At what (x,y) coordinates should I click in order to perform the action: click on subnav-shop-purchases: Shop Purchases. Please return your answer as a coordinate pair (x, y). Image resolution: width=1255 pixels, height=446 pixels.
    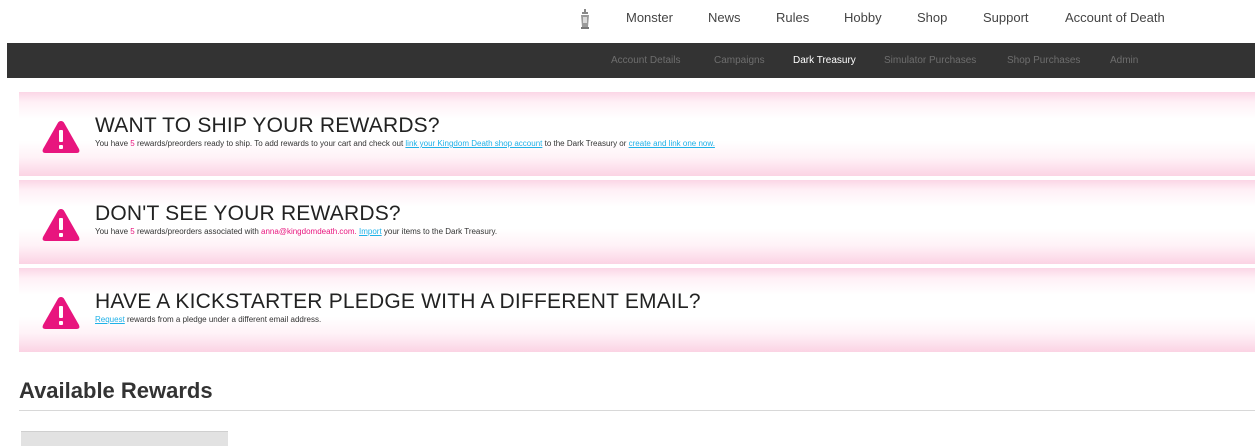
    Looking at the image, I should click on (1043, 60).